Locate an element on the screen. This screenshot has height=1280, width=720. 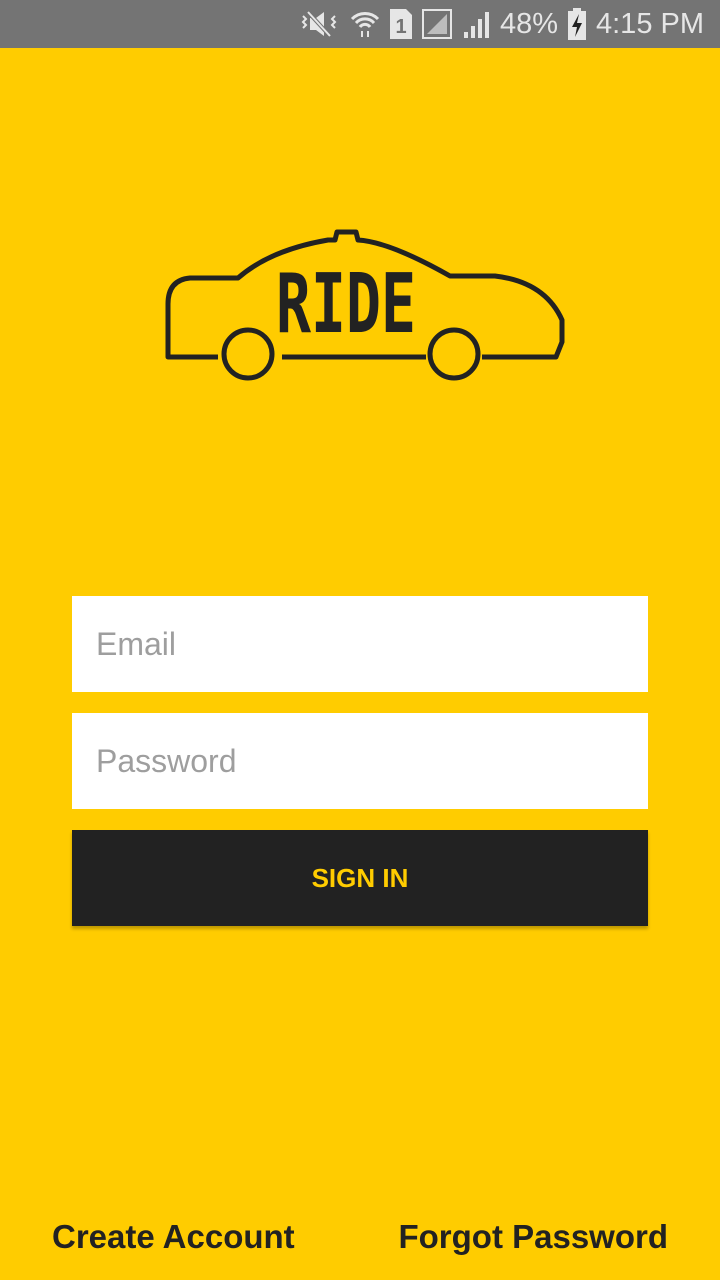
password-input is located at coordinates (360, 761).